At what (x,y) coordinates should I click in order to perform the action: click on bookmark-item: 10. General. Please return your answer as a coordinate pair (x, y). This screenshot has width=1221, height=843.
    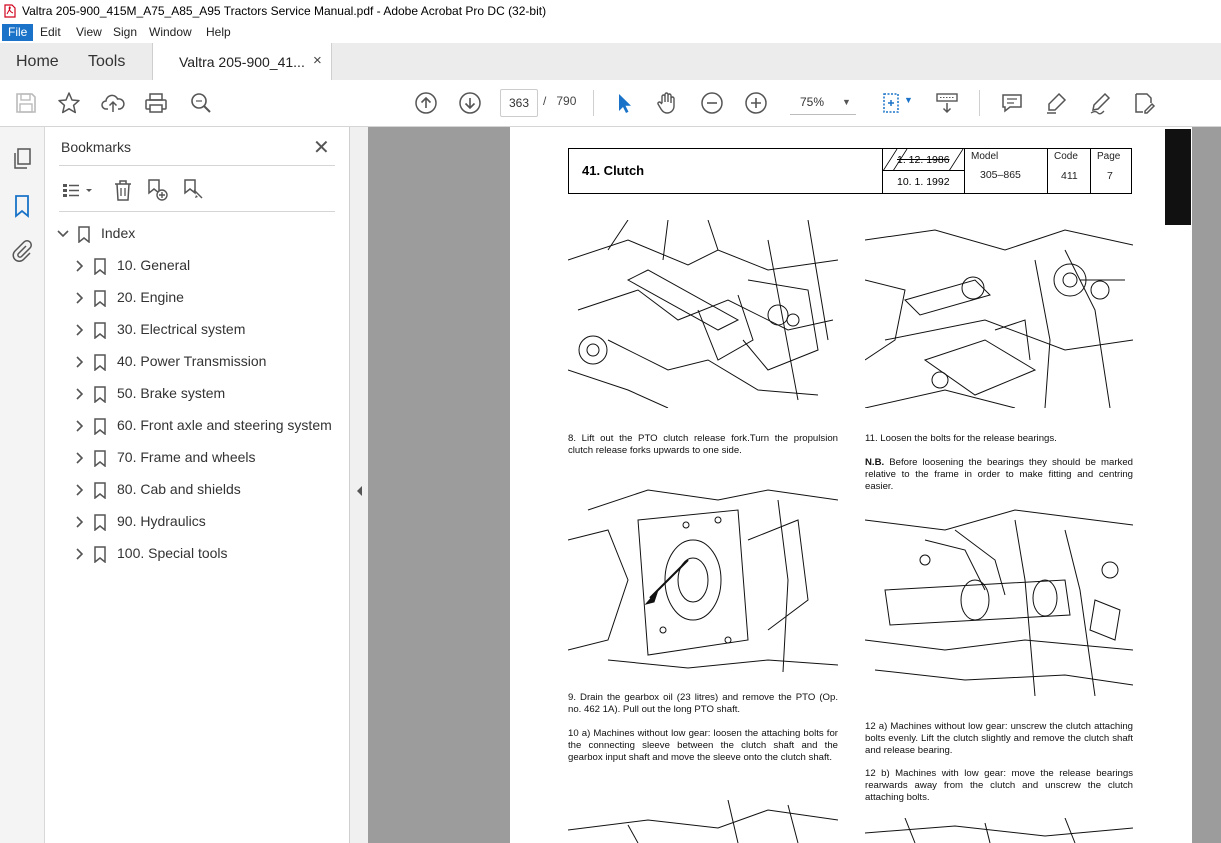
    Looking at the image, I should click on (197, 267).